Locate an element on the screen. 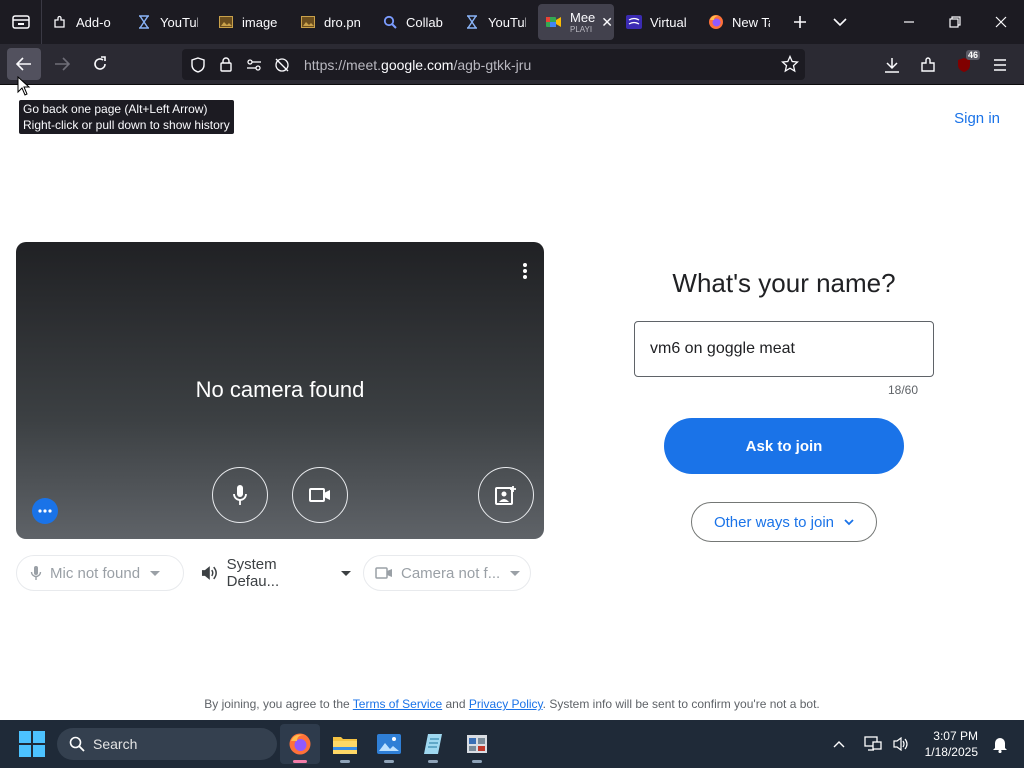 The height and width of the screenshot is (768, 1024). restore-icon is located at coordinates (955, 22).